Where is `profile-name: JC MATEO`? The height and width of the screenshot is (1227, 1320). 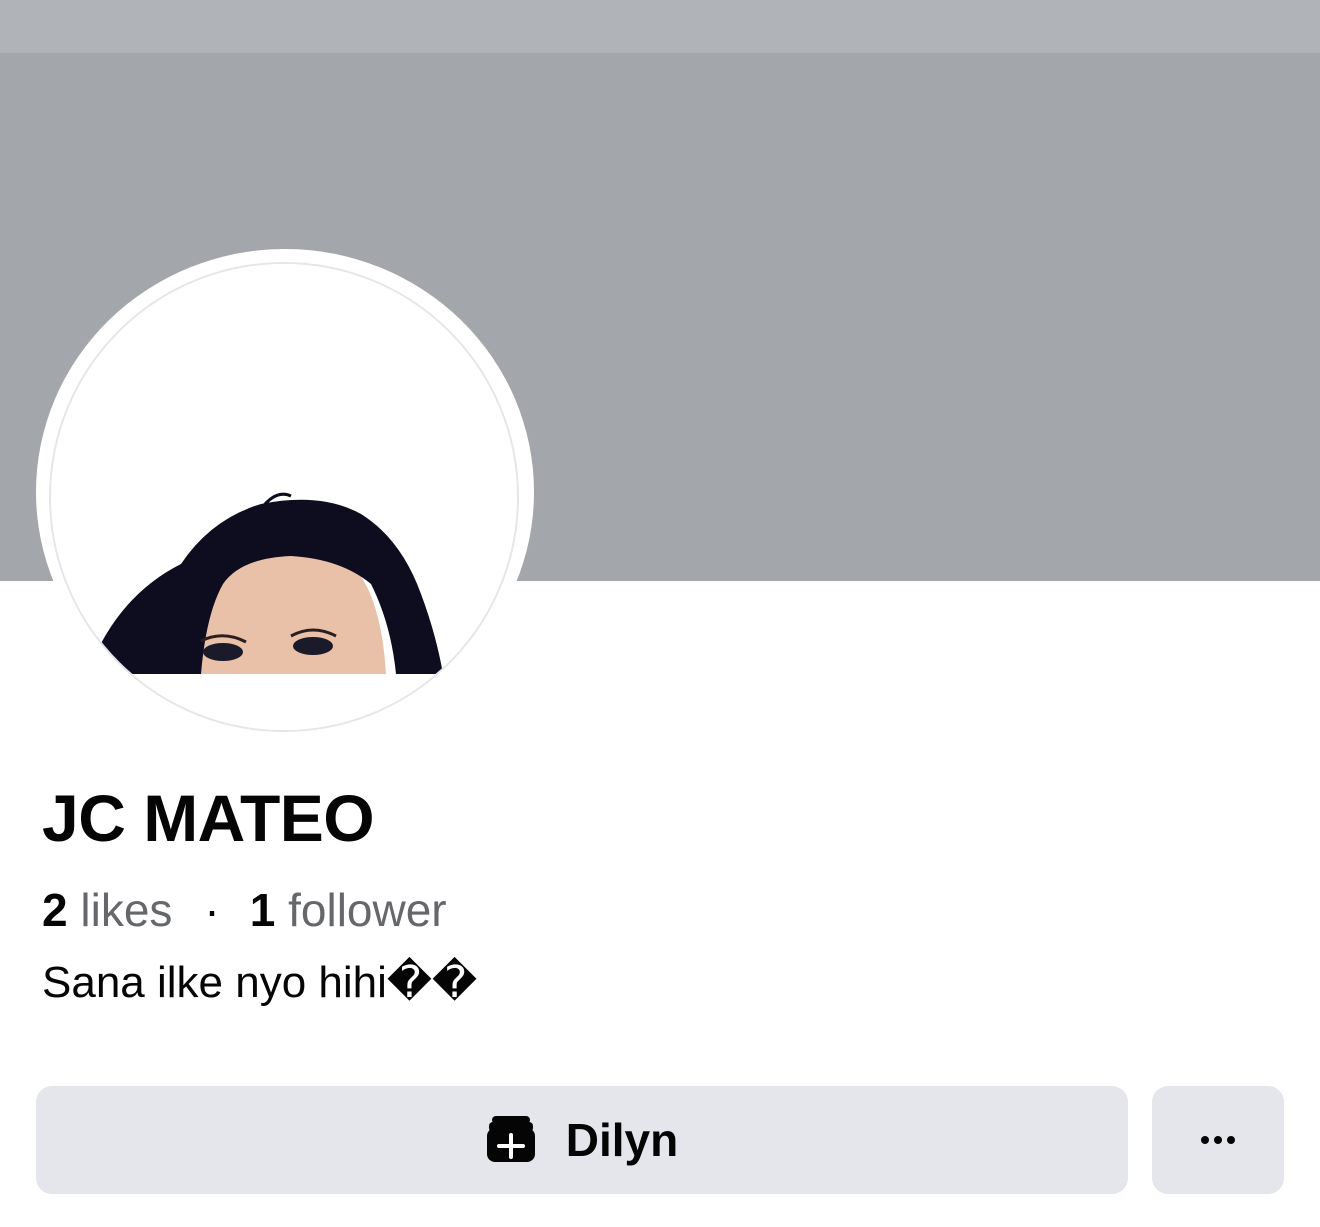 profile-name: JC MATEO is located at coordinates (208, 818).